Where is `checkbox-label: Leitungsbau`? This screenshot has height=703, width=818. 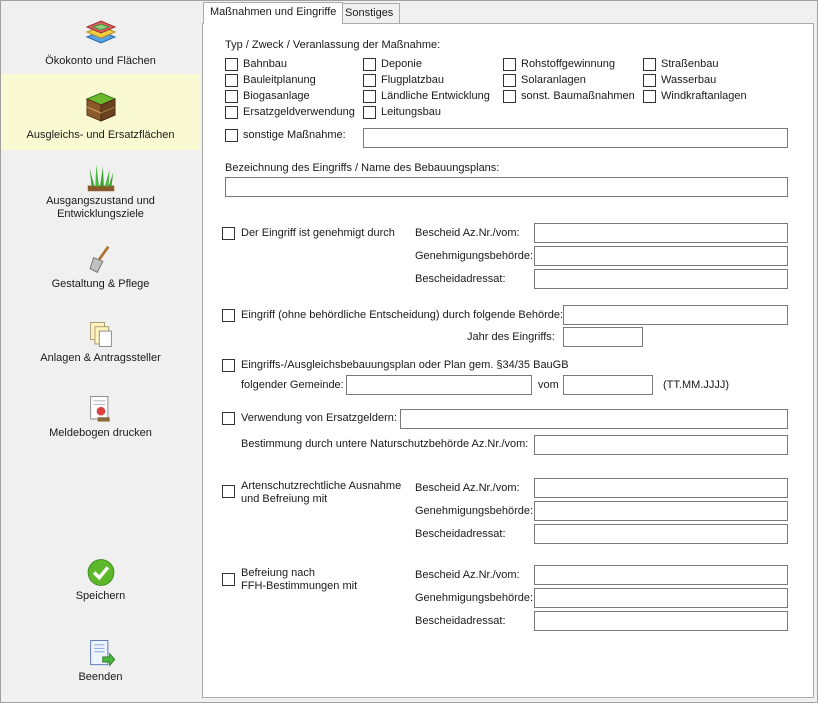 checkbox-label: Leitungsbau is located at coordinates (411, 112).